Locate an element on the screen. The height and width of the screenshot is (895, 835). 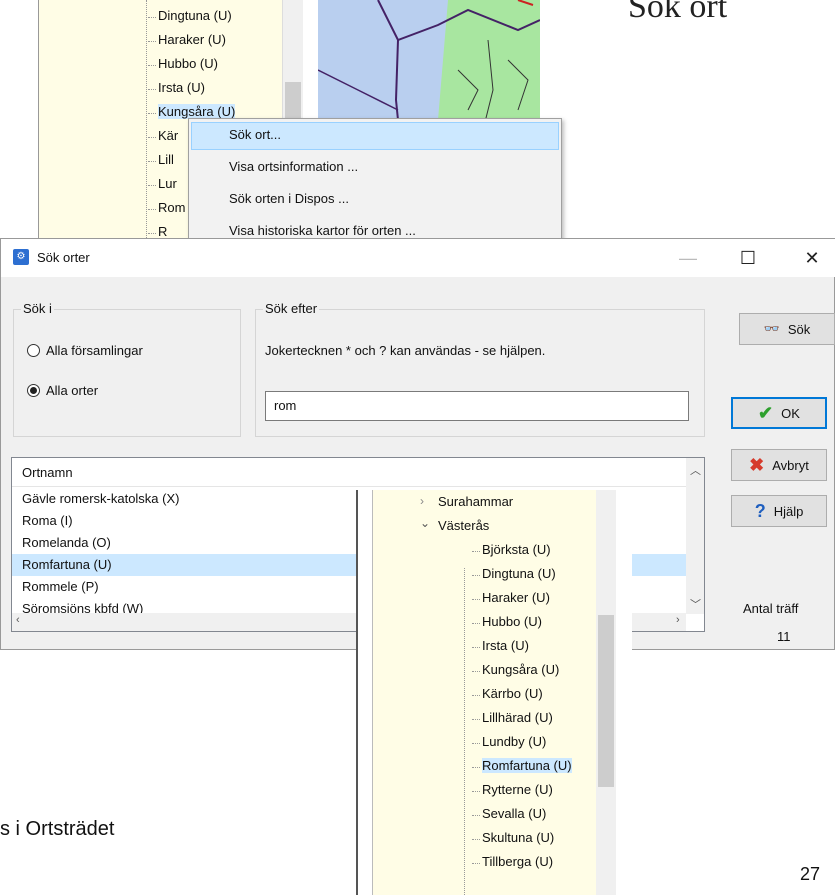
scroll-up-icon: ︿ is located at coordinates (695, 470).